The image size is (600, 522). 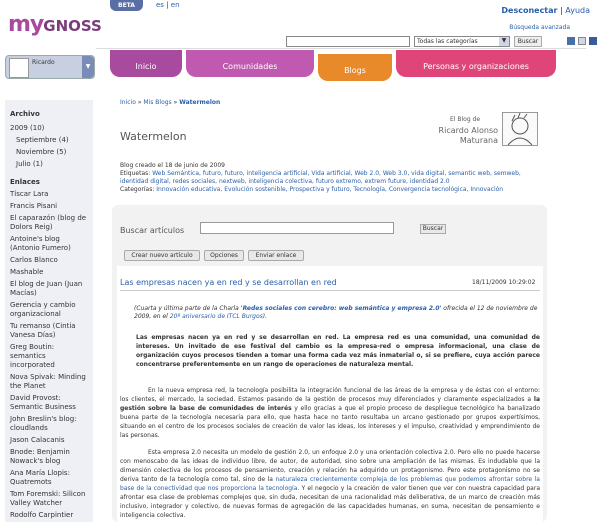 What do you see at coordinates (152, 230) in the screenshot?
I see `article-search-label: Buscar artículos` at bounding box center [152, 230].